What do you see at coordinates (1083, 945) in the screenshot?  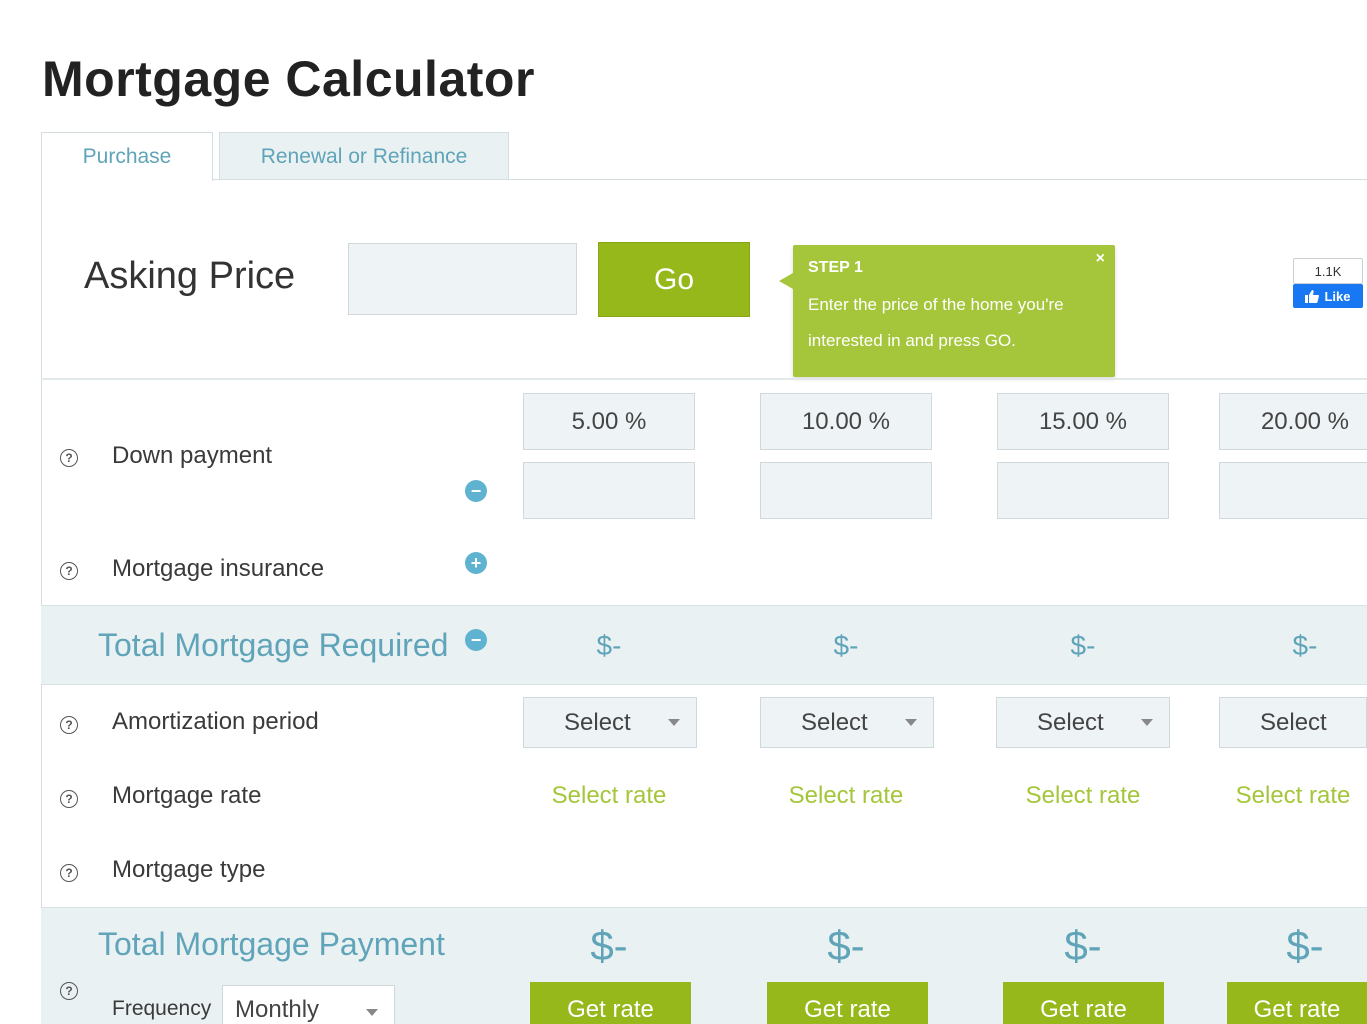 I see `total-payment-value-3: $-` at bounding box center [1083, 945].